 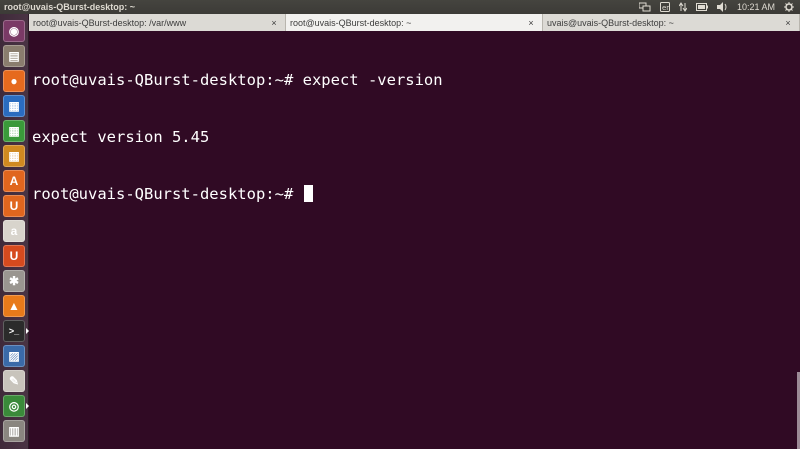 I want to click on tab-label: root@uvais-QBurst-desktop: ~, so click(x=351, y=22).